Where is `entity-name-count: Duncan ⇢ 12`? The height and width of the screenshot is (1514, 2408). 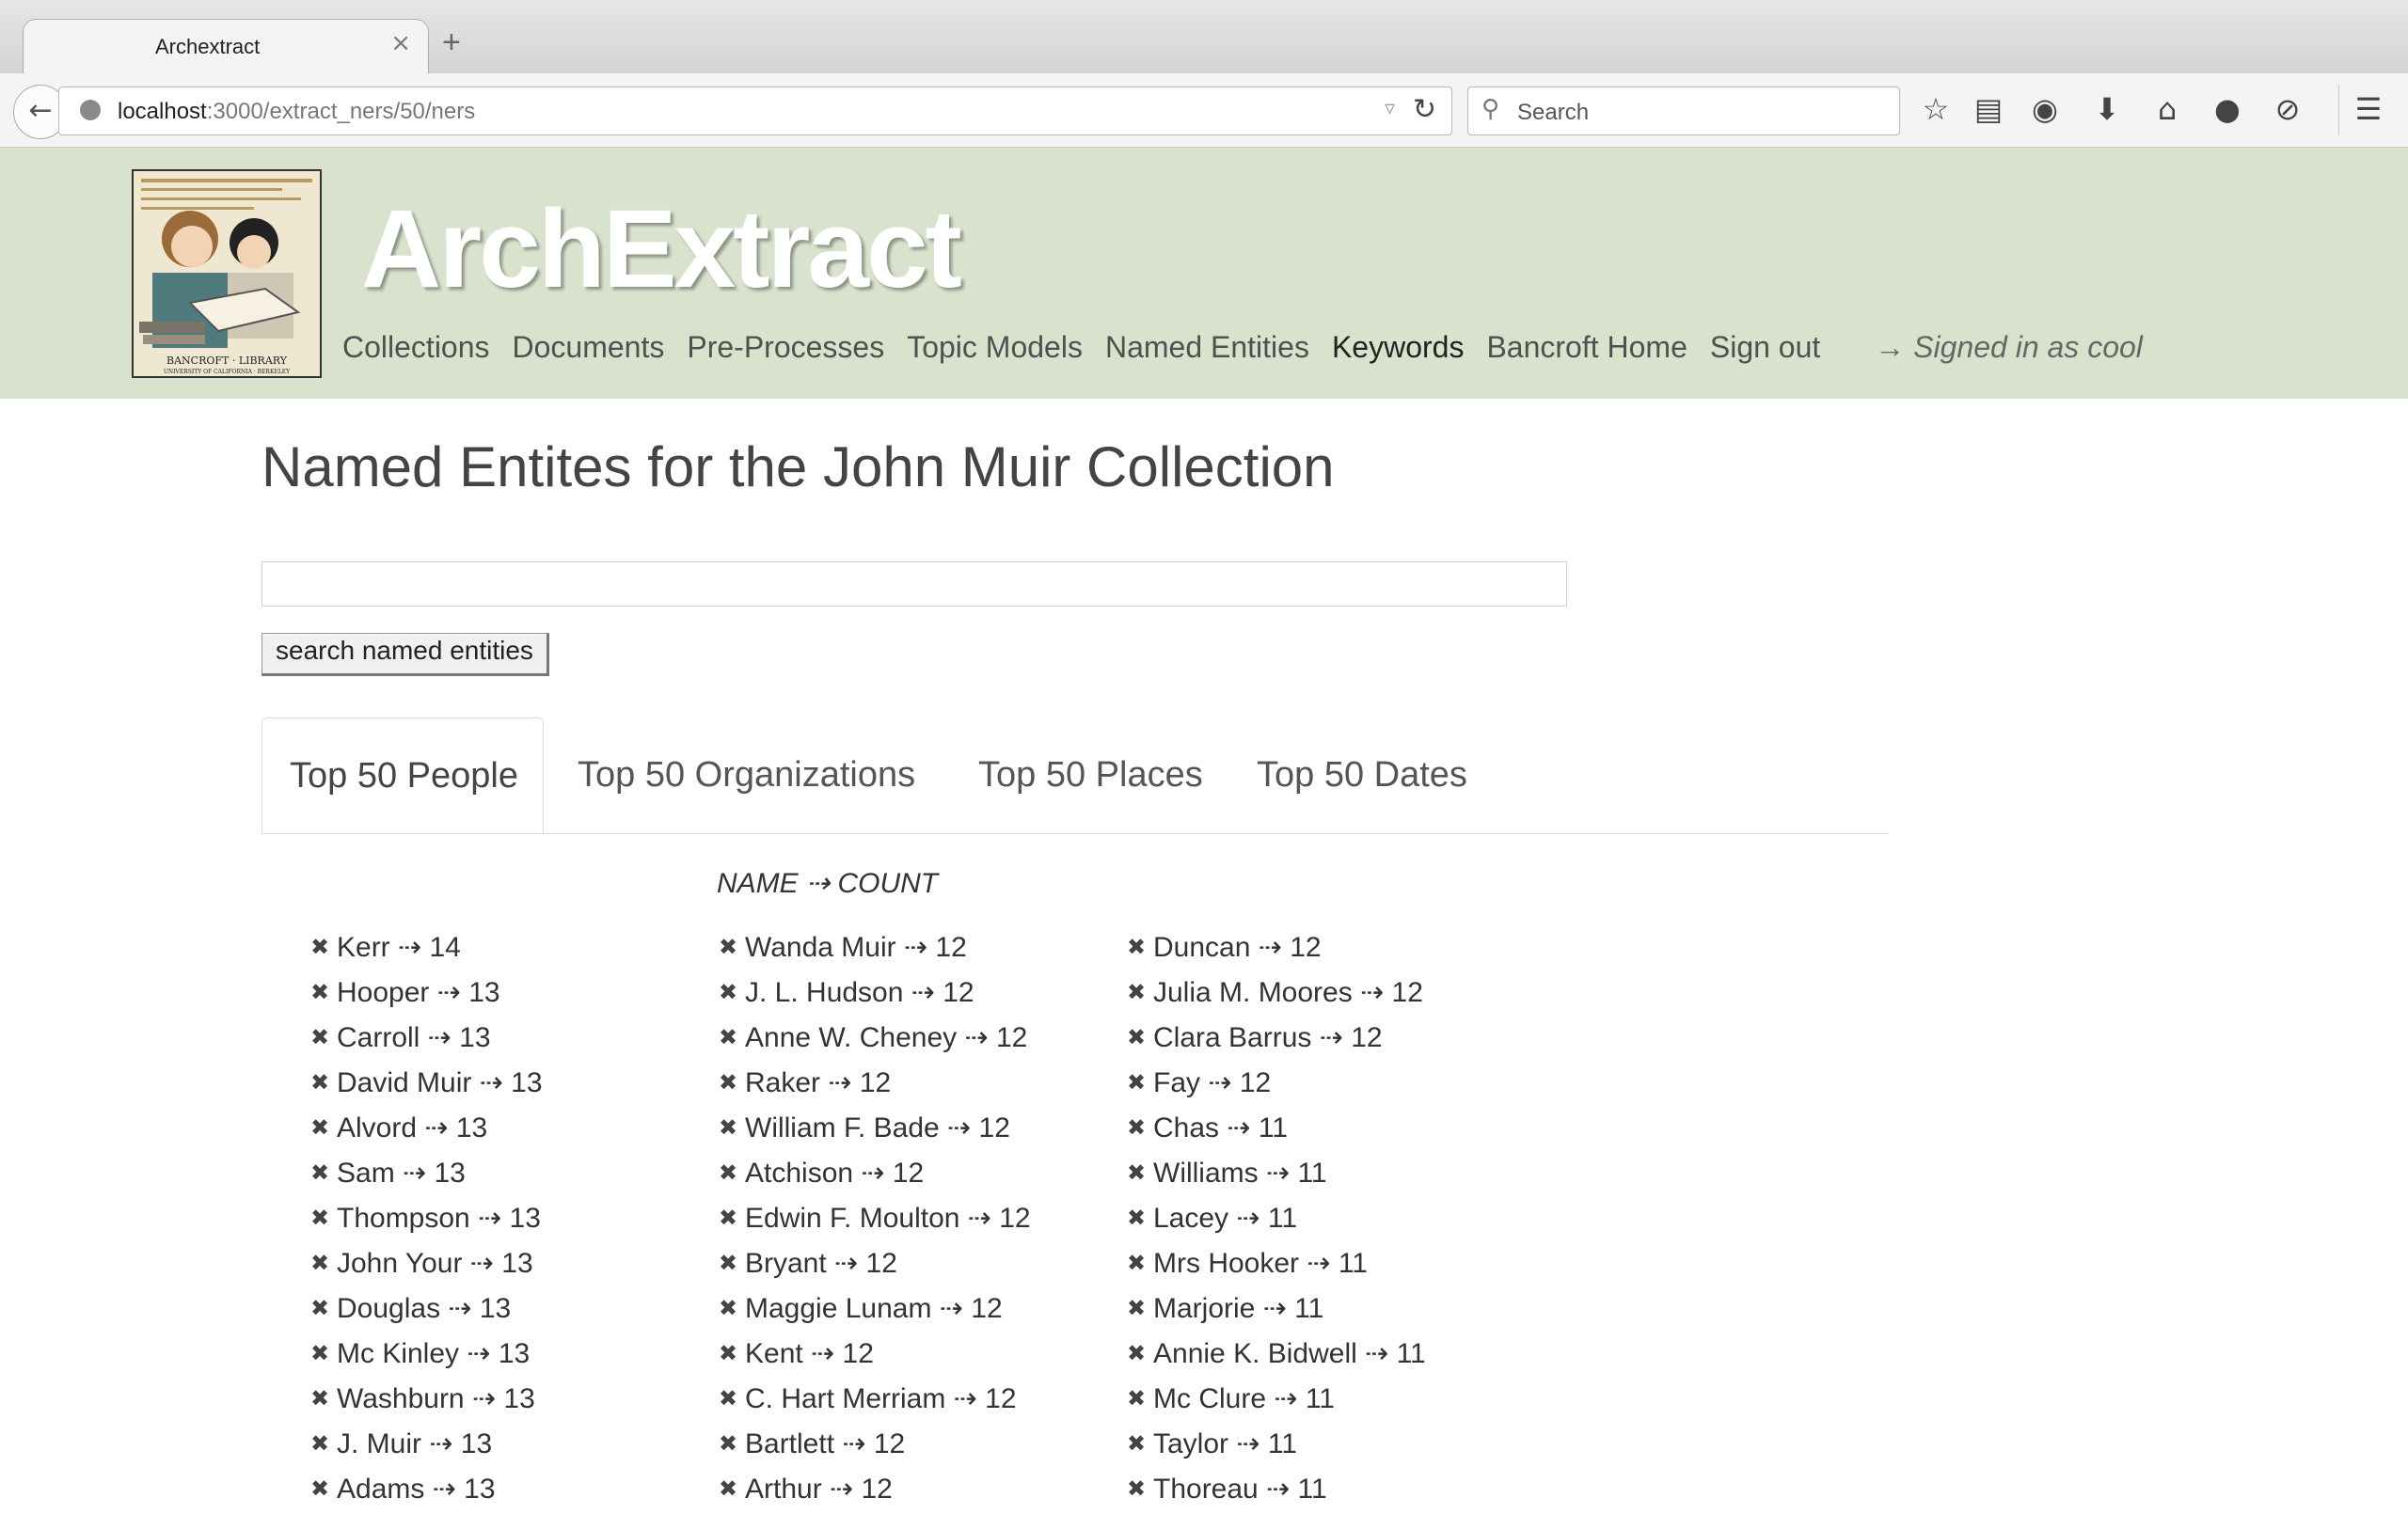 entity-name-count: Duncan ⇢ 12 is located at coordinates (1238, 947).